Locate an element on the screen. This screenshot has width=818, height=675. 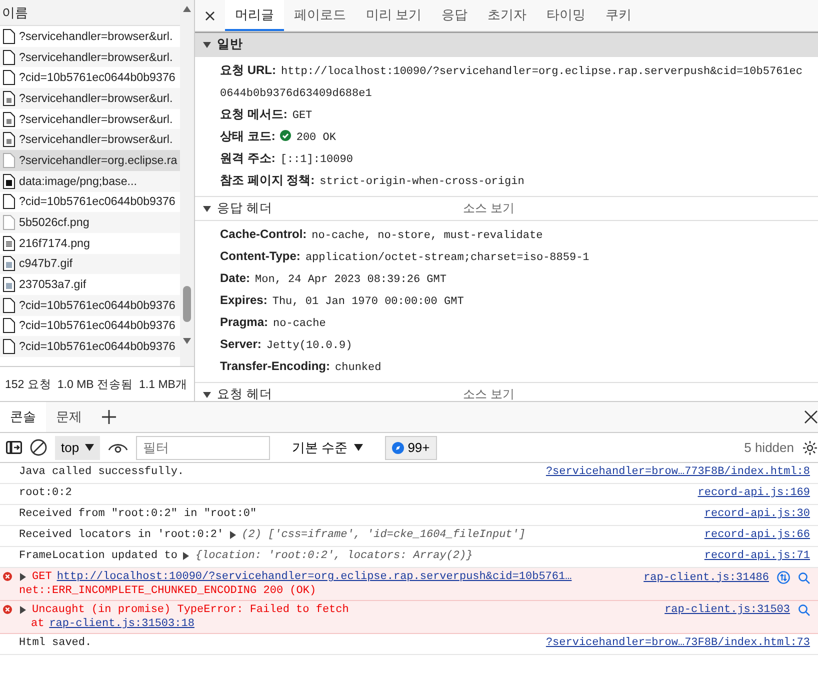
close-icon is located at coordinates (811, 417).